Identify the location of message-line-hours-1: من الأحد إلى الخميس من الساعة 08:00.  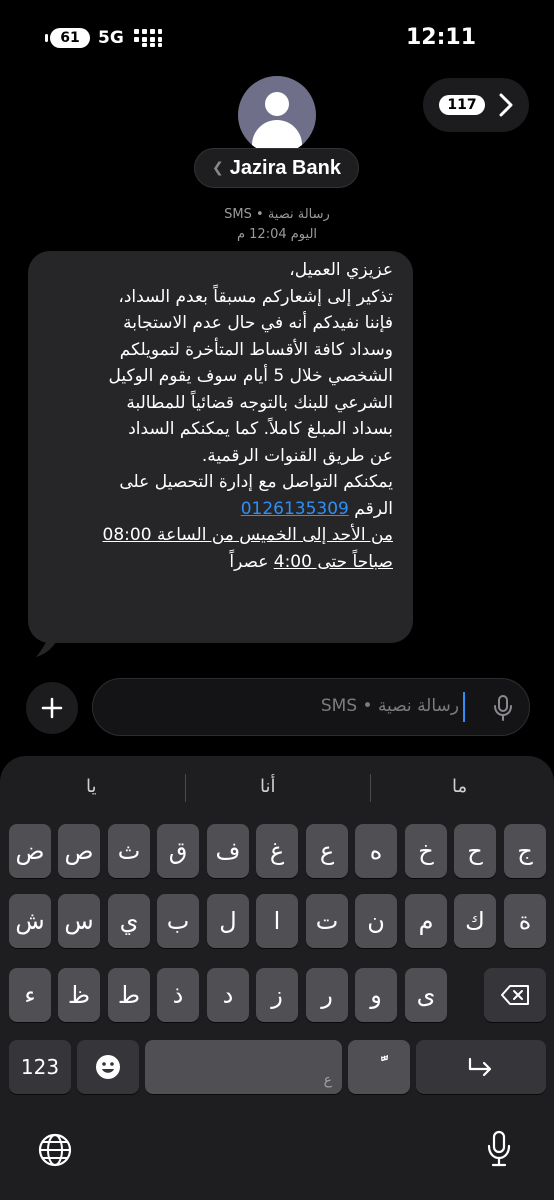
(217, 535).